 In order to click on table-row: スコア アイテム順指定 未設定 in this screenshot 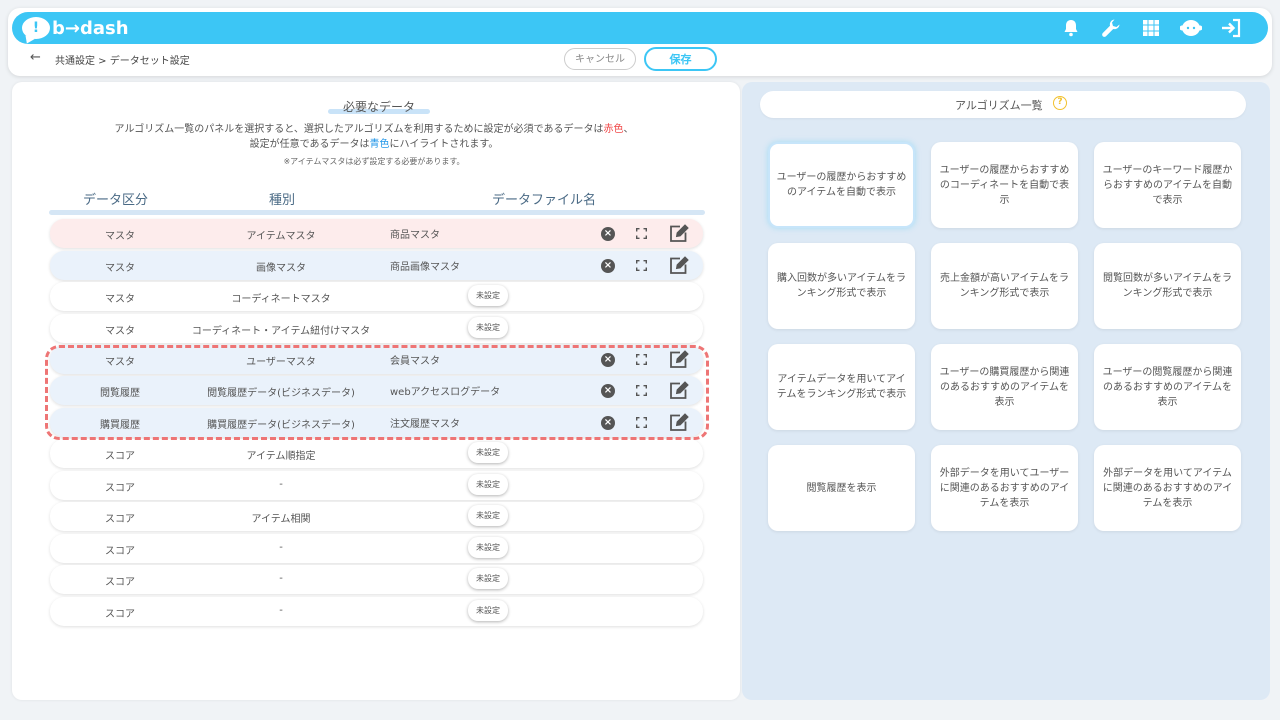, I will do `click(376, 453)`.